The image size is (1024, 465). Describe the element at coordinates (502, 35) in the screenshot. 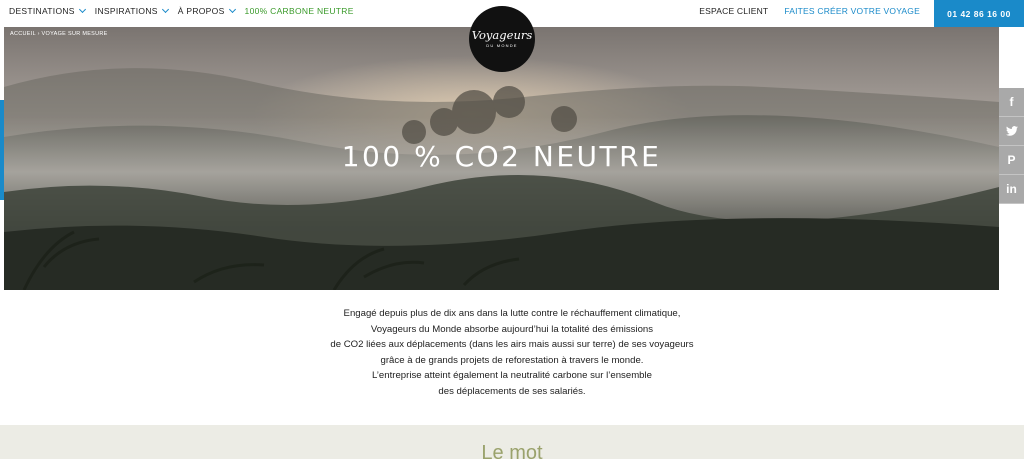

I see `logo-brand: Voyageurs` at that location.